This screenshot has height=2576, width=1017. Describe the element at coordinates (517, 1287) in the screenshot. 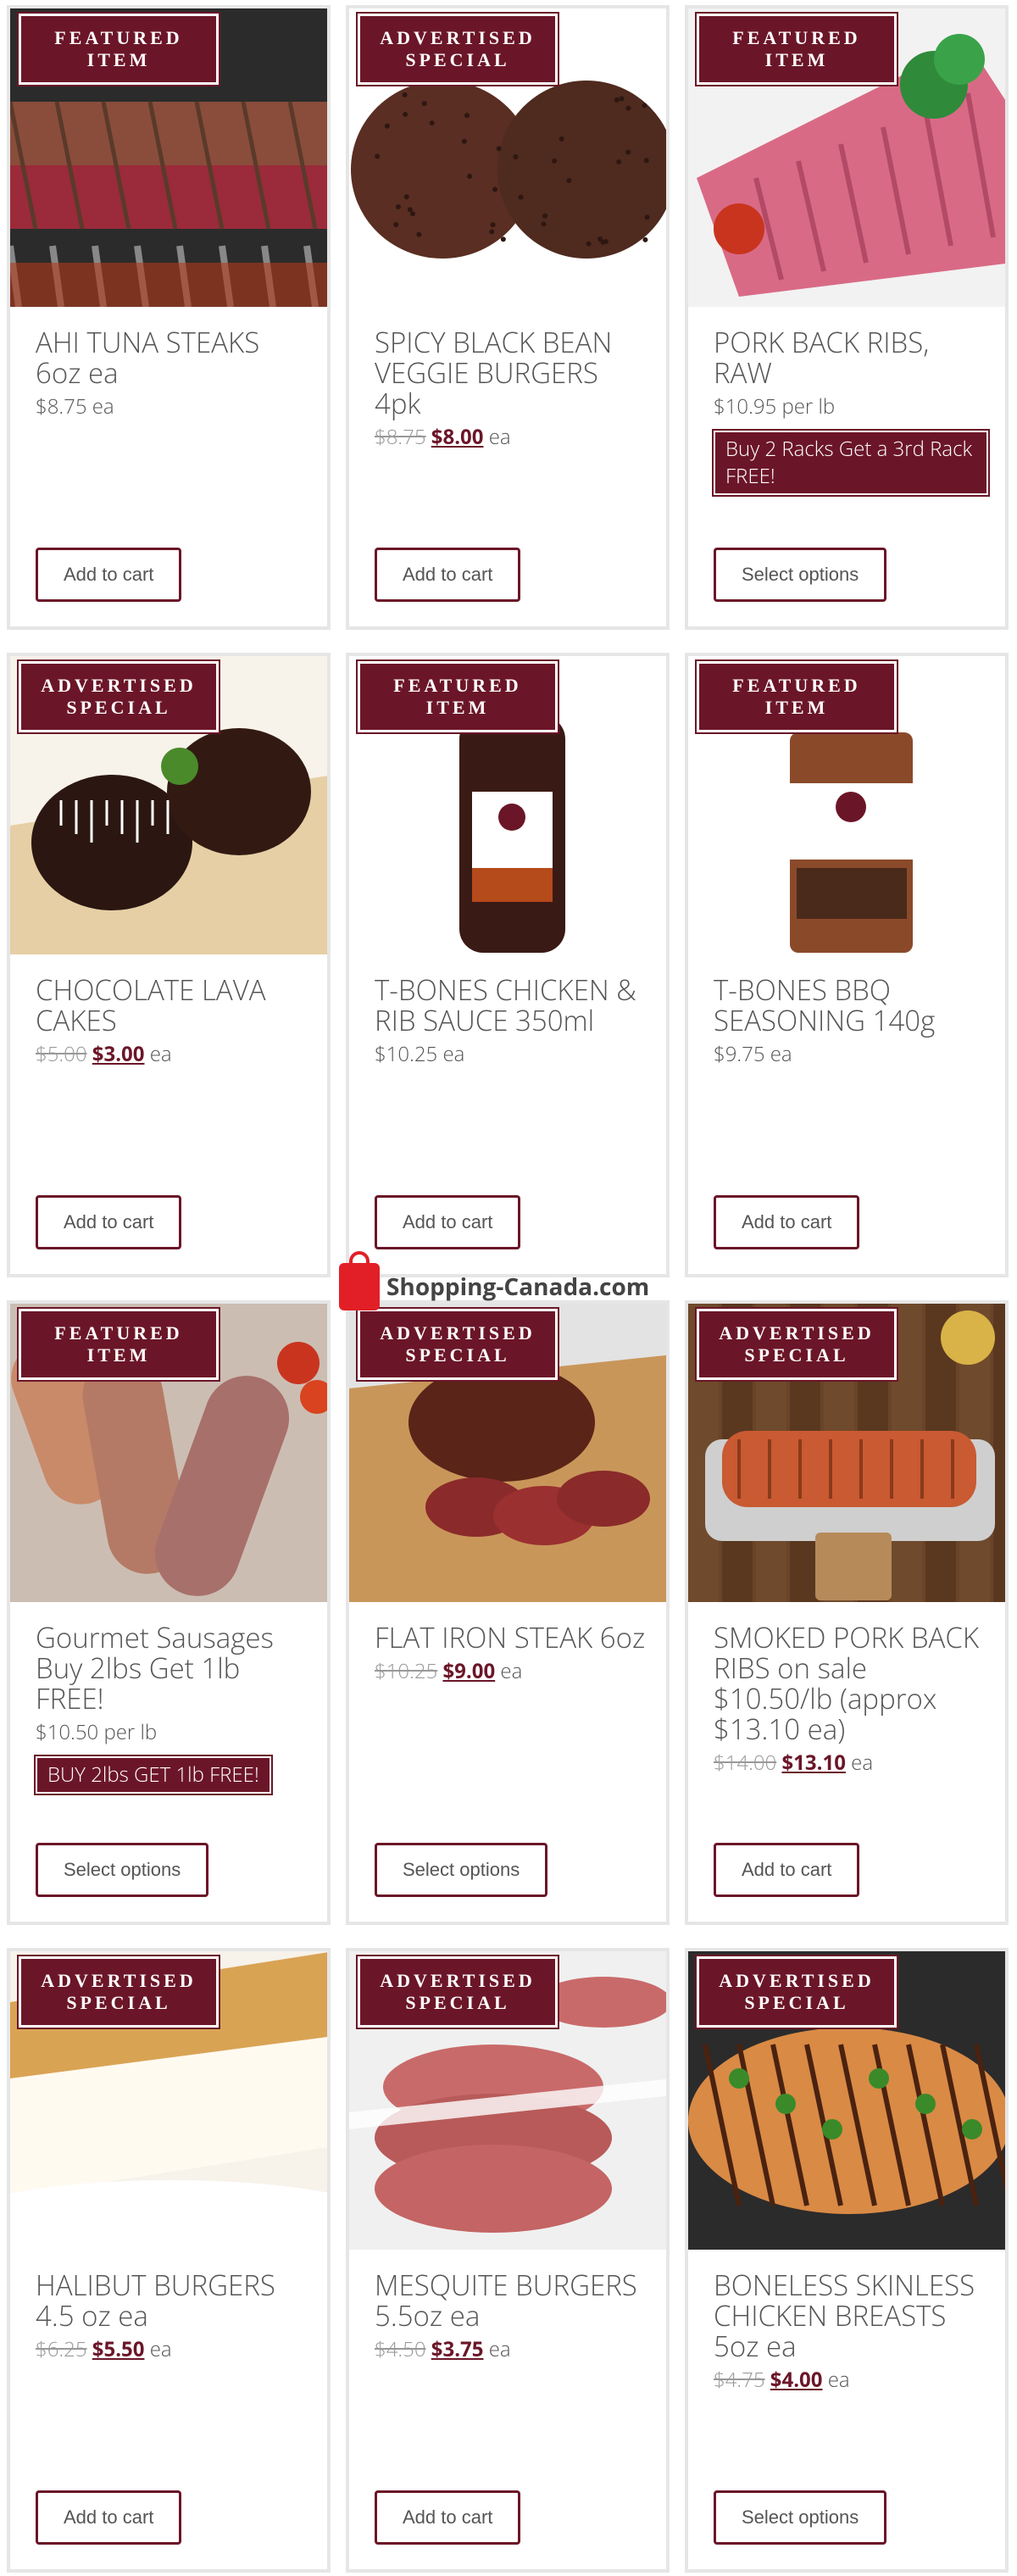

I see `watermark-text: Shopping-Canada.com` at that location.